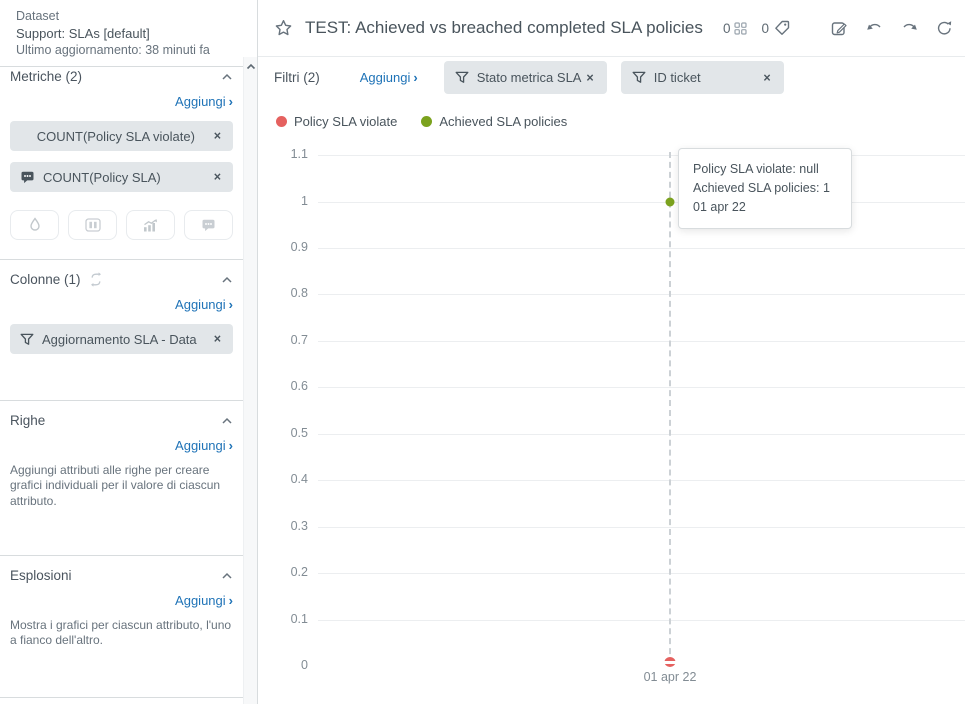  What do you see at coordinates (115, 136) in the screenshot?
I see `metric-chip-label: COUNT(Policy SLA violate)` at bounding box center [115, 136].